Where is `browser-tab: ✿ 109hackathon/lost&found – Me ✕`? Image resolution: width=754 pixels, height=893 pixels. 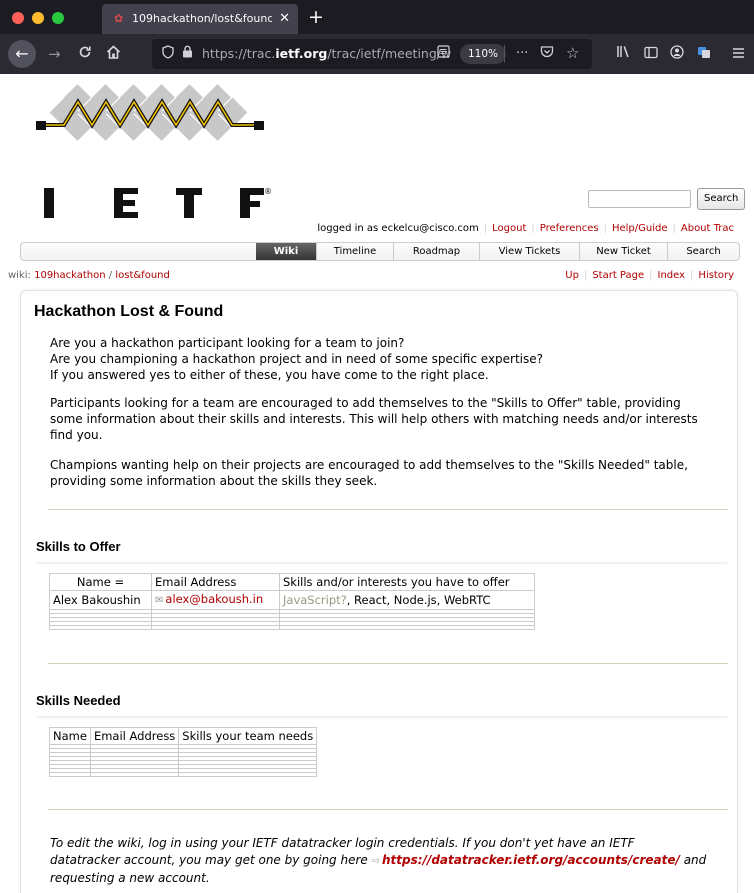 browser-tab: ✿ 109hackathon/lost&found – Me ✕ is located at coordinates (200, 19).